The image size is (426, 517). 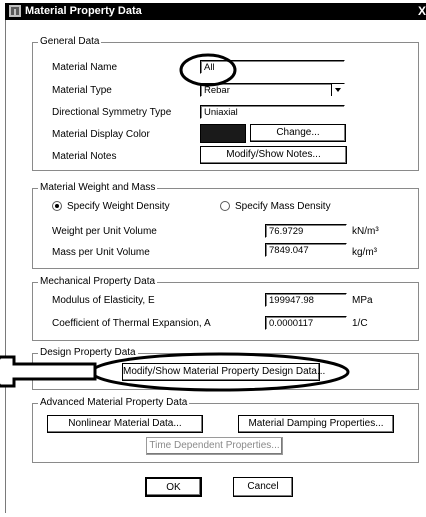 I want to click on color-swatch, so click(x=223, y=133).